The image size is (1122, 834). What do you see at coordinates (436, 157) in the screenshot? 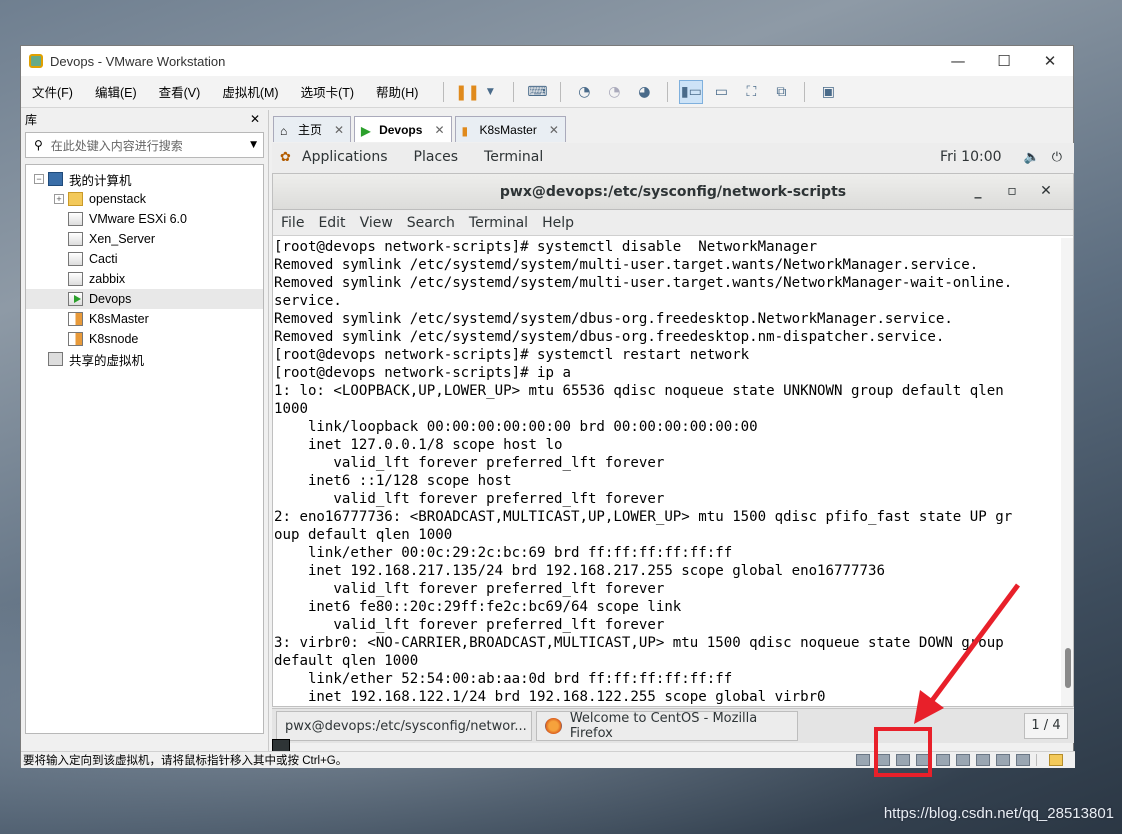
I see `gnome-places-menu: Places` at bounding box center [436, 157].